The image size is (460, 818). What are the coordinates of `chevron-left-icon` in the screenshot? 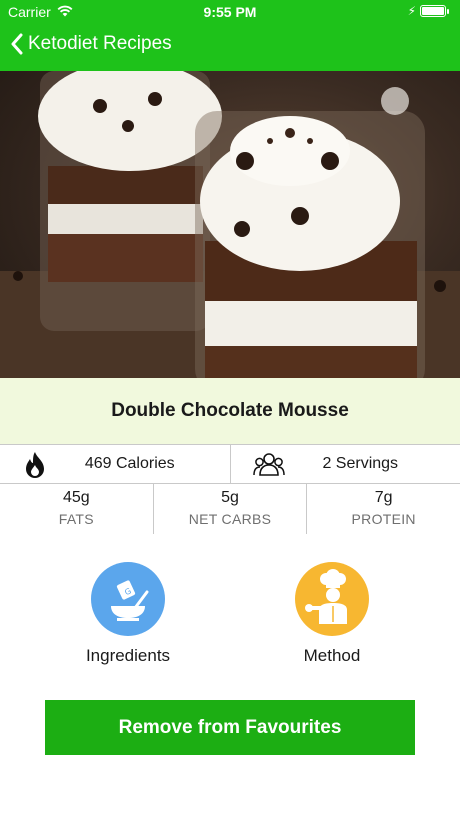 It's located at (17, 44).